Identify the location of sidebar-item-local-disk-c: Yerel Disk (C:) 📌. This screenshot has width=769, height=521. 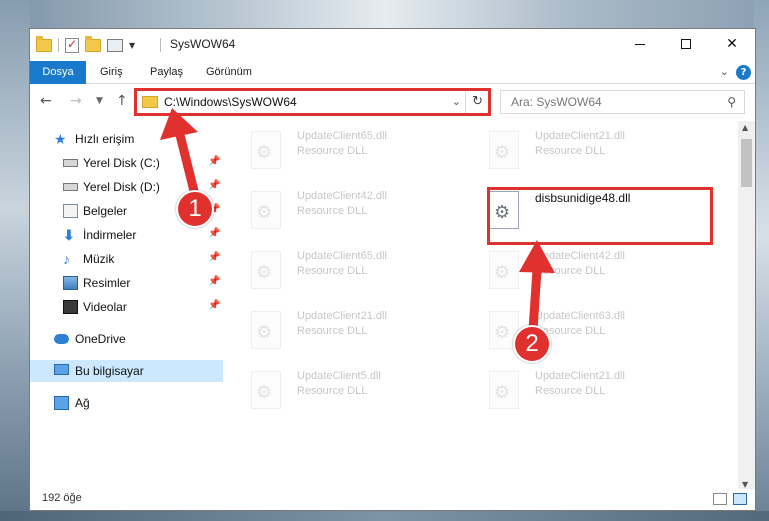
(126, 163).